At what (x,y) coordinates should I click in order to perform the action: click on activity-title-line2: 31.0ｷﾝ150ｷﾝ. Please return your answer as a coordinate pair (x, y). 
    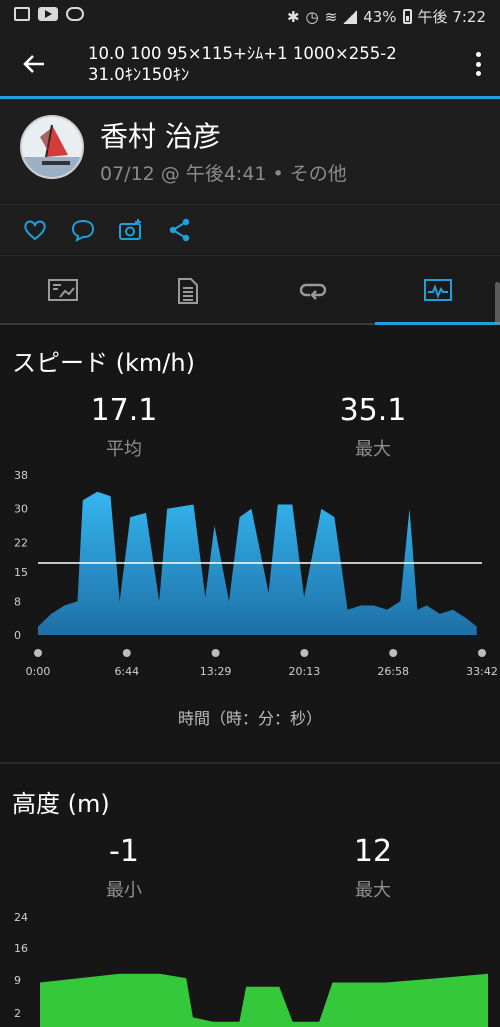
    Looking at the image, I should click on (139, 74).